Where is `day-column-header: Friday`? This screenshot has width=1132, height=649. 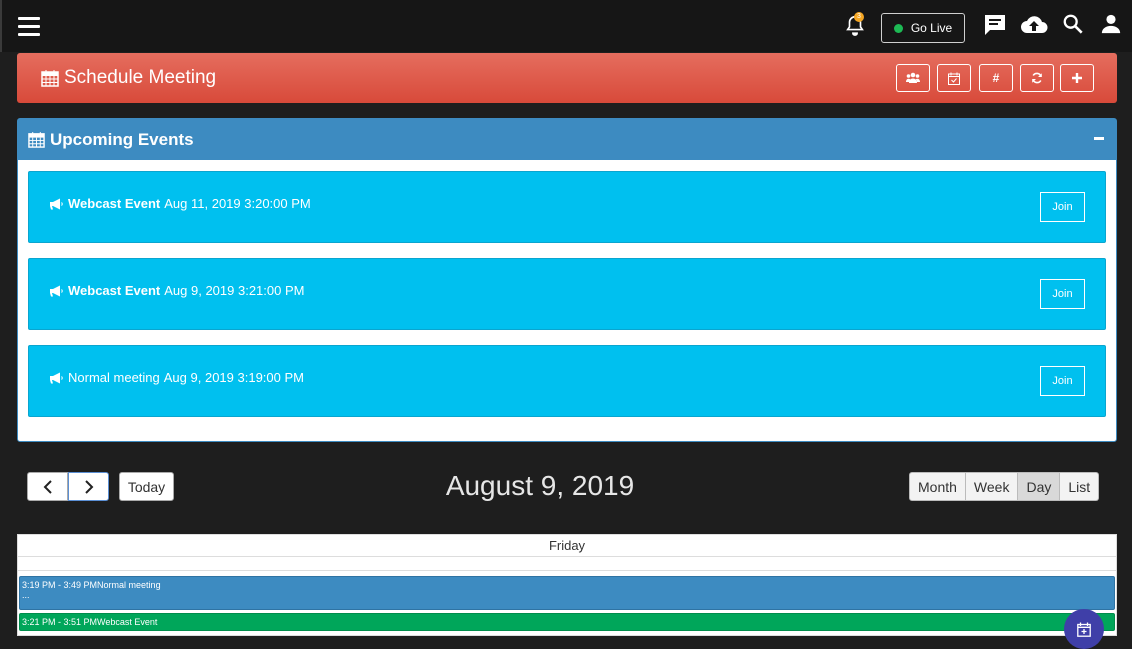
day-column-header: Friday is located at coordinates (567, 546).